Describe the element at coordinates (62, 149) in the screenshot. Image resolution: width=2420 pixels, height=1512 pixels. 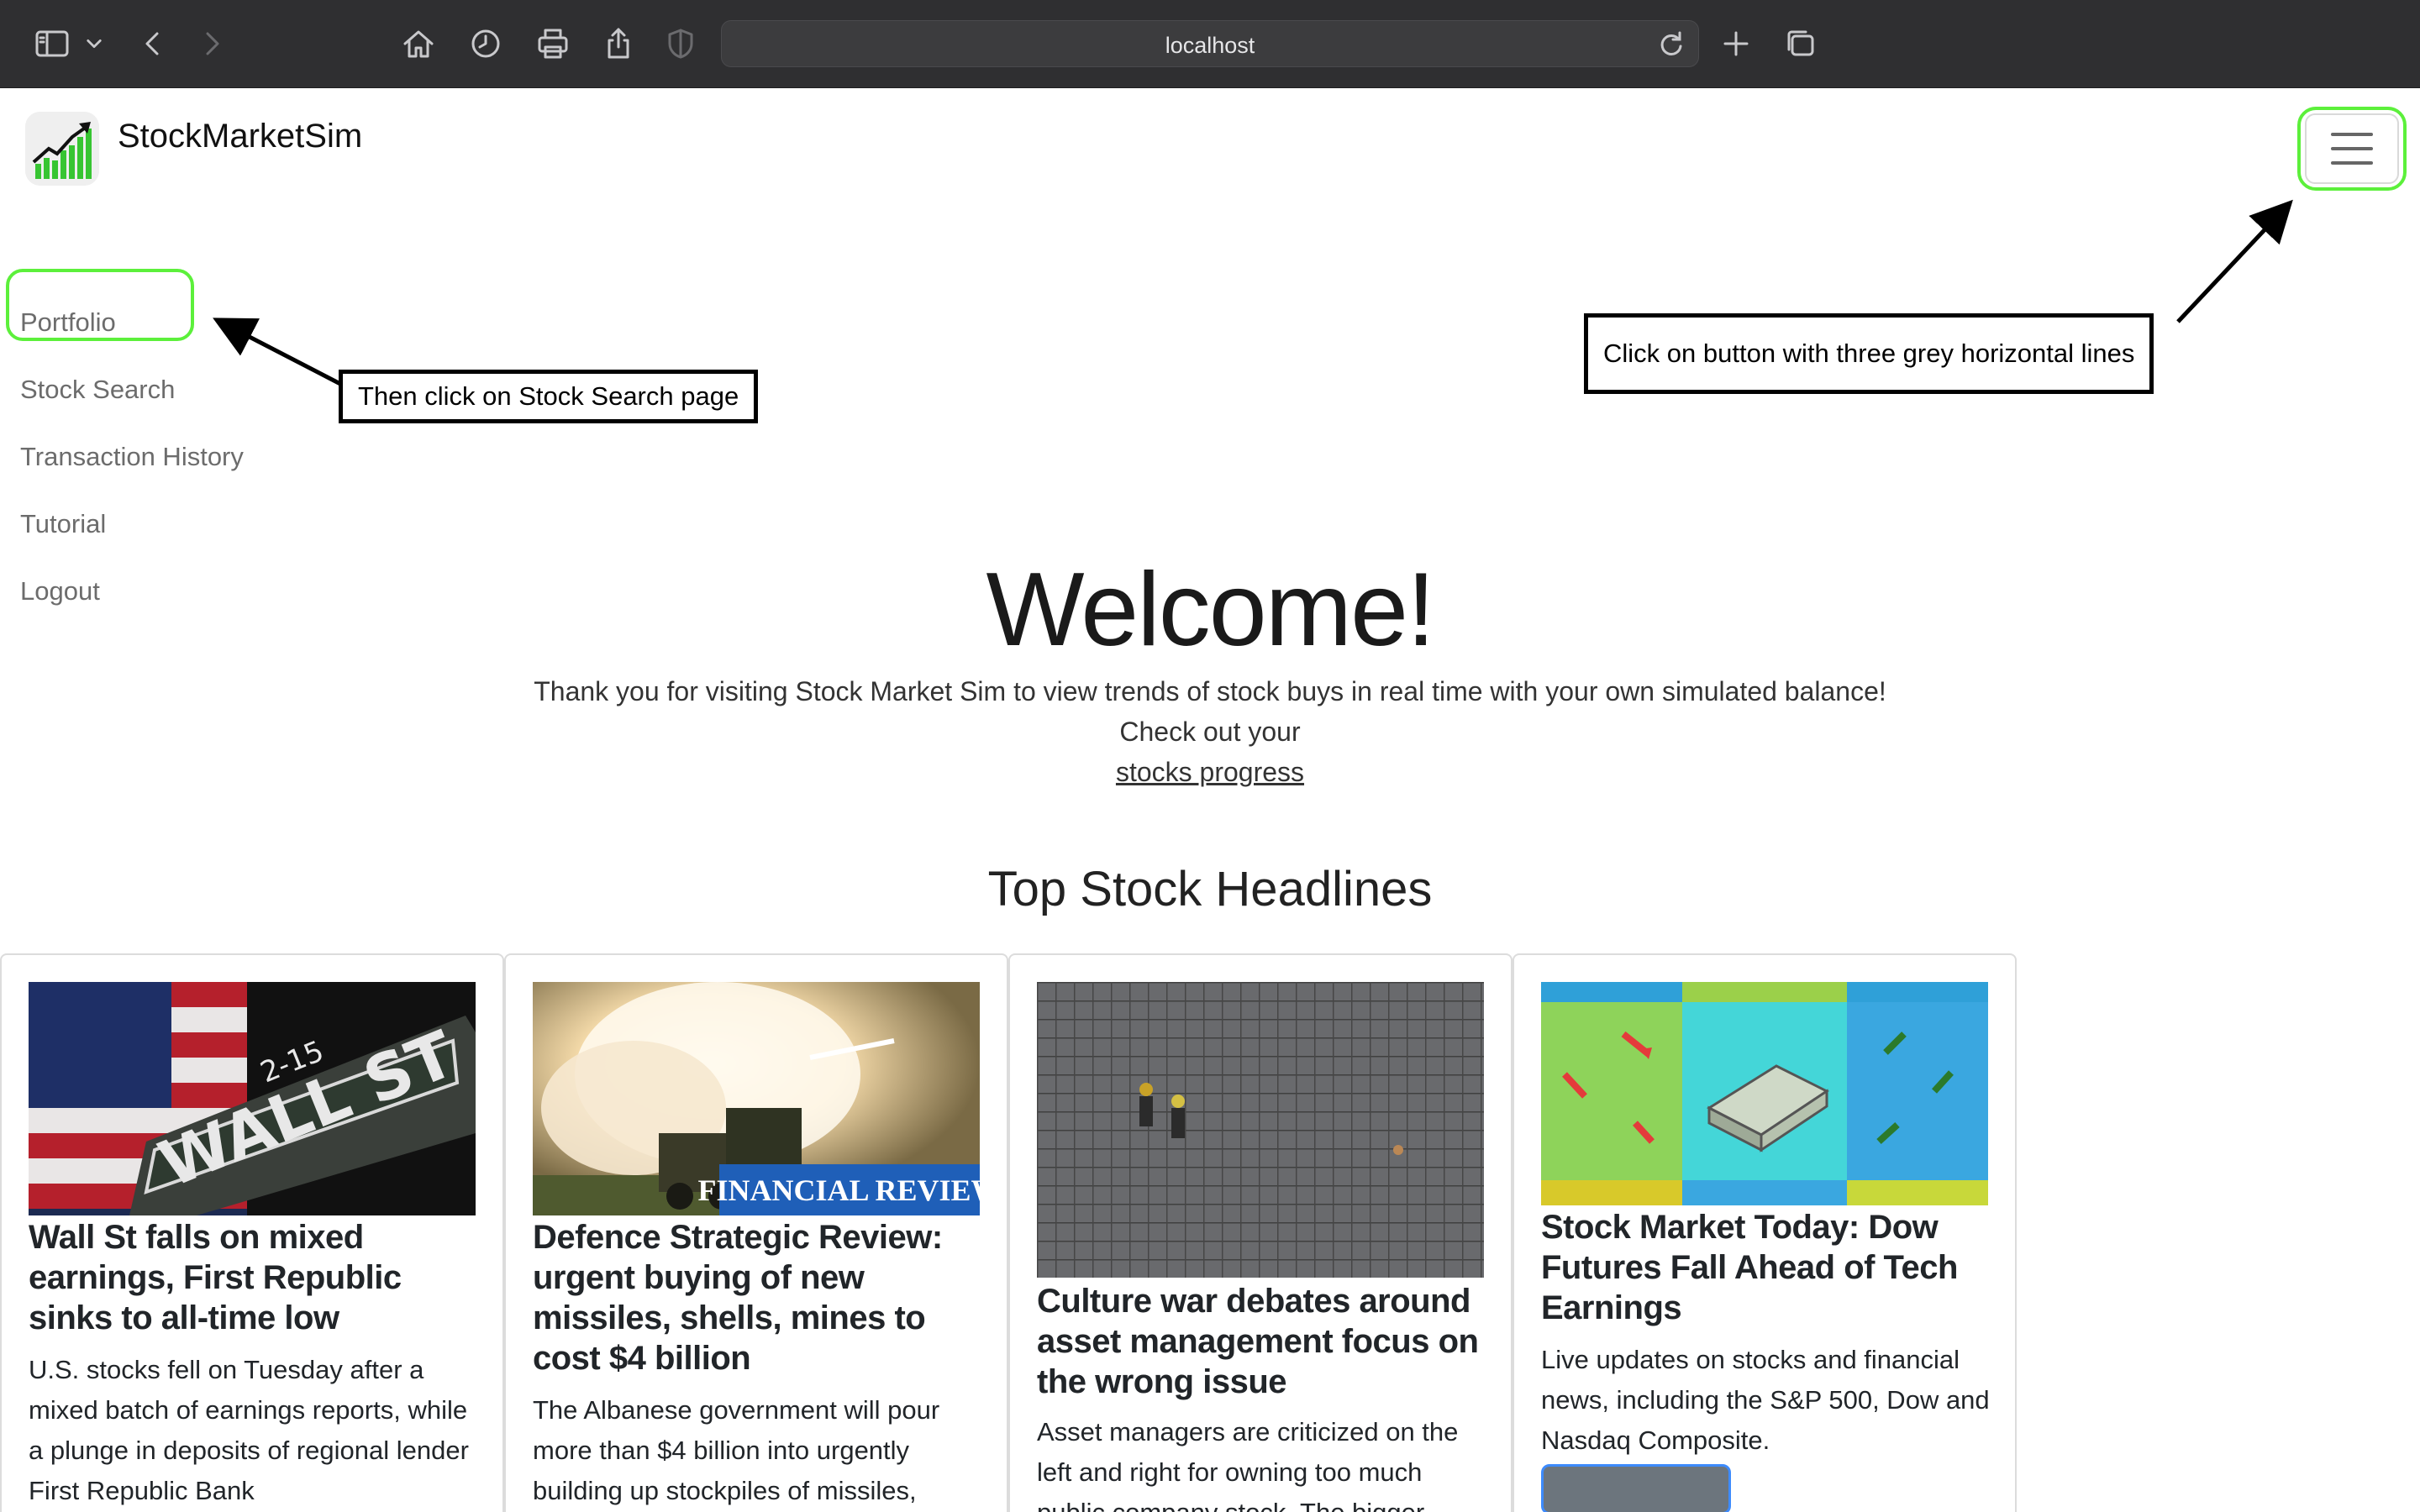
I see `logo` at that location.